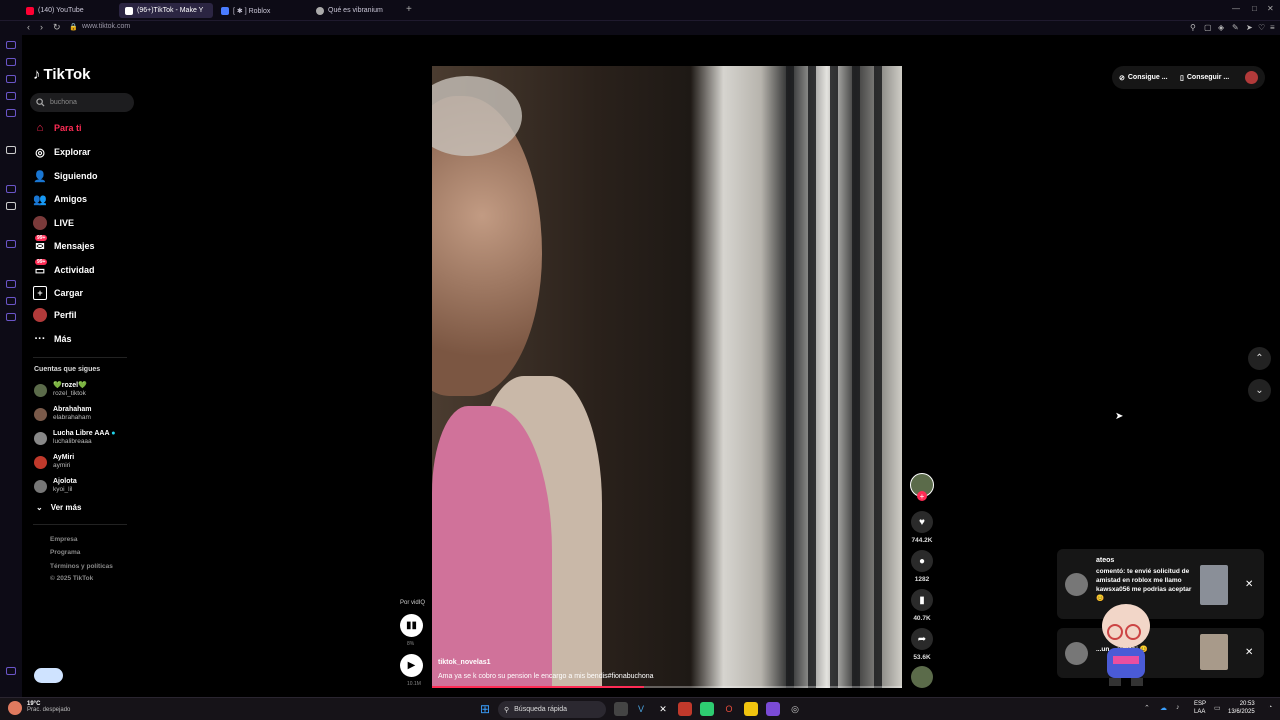  Describe the element at coordinates (53, 223) in the screenshot. I see `nav-live: LIVE` at that location.